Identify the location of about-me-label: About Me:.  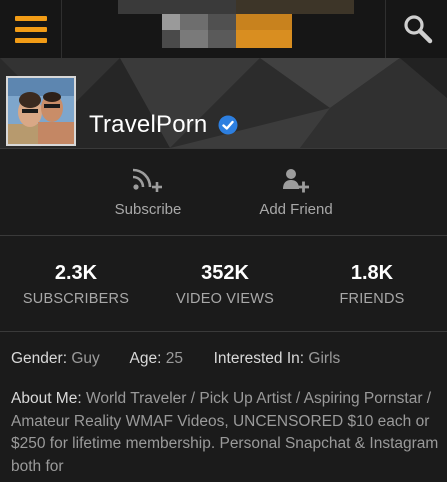
(46, 398).